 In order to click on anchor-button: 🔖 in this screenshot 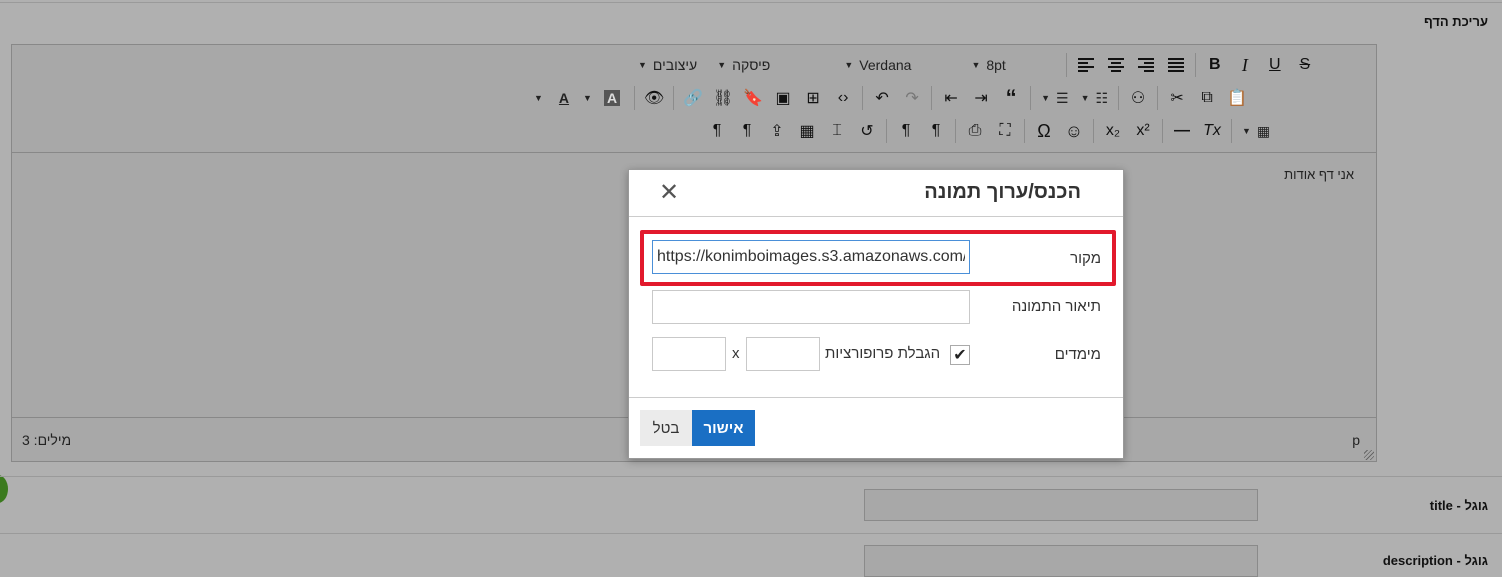, I will do `click(753, 98)`.